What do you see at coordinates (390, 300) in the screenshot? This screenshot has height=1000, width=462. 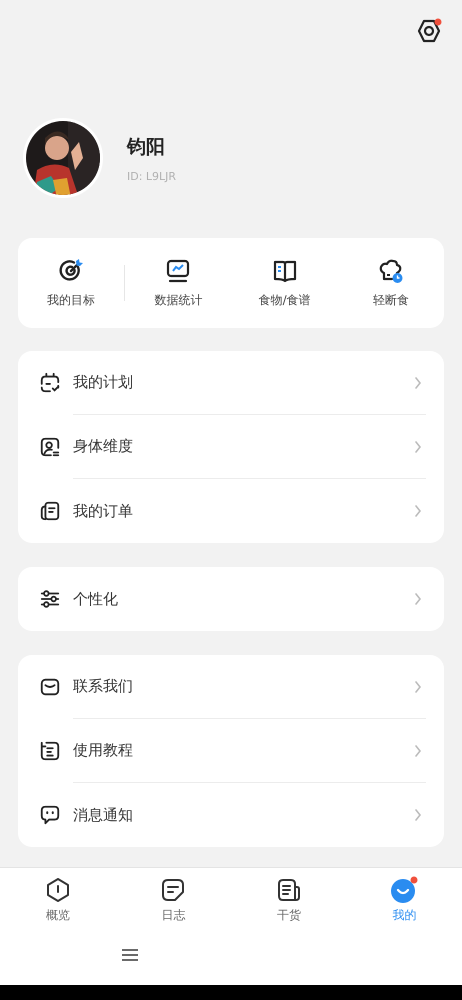 I see `shortcut-label: 轻断食` at bounding box center [390, 300].